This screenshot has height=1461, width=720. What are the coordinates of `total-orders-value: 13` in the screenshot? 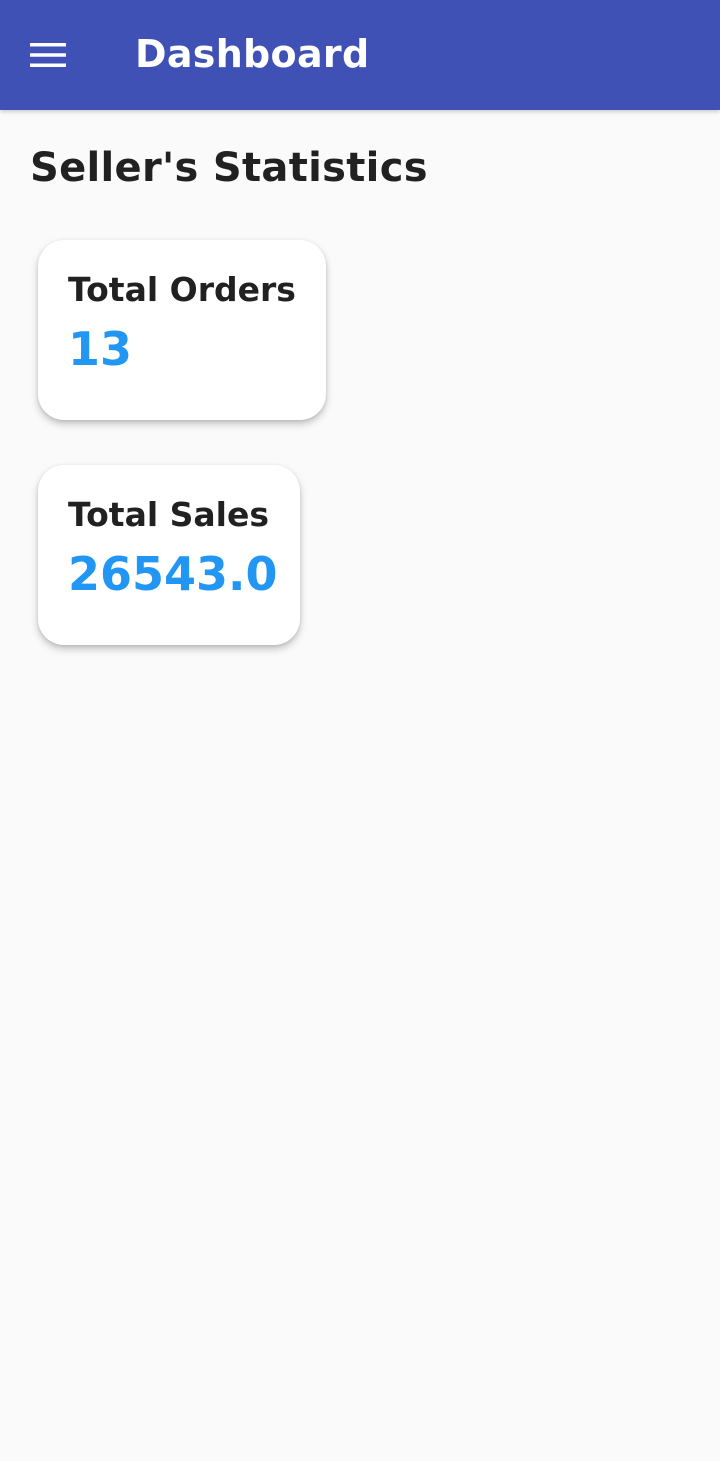 It's located at (100, 348).